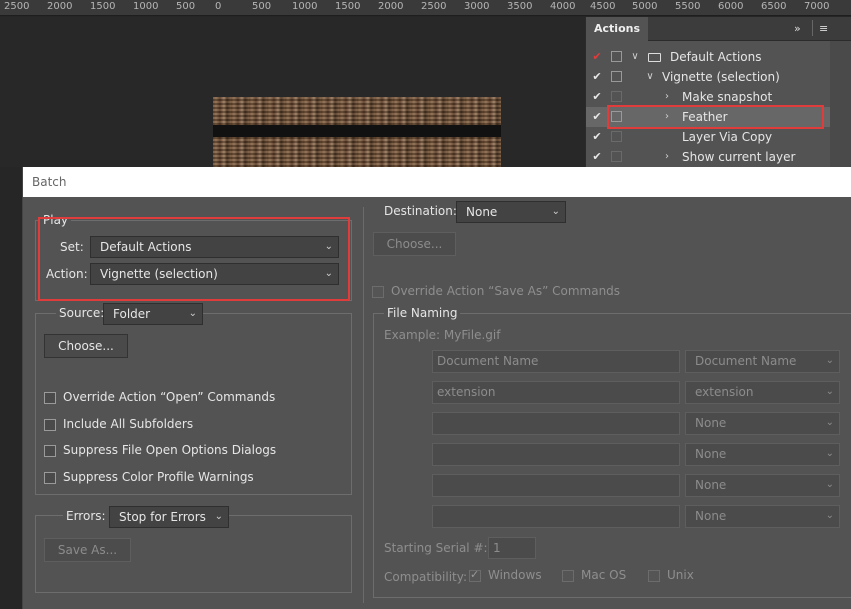  I want to click on ruler-label: 4000, so click(563, 6).